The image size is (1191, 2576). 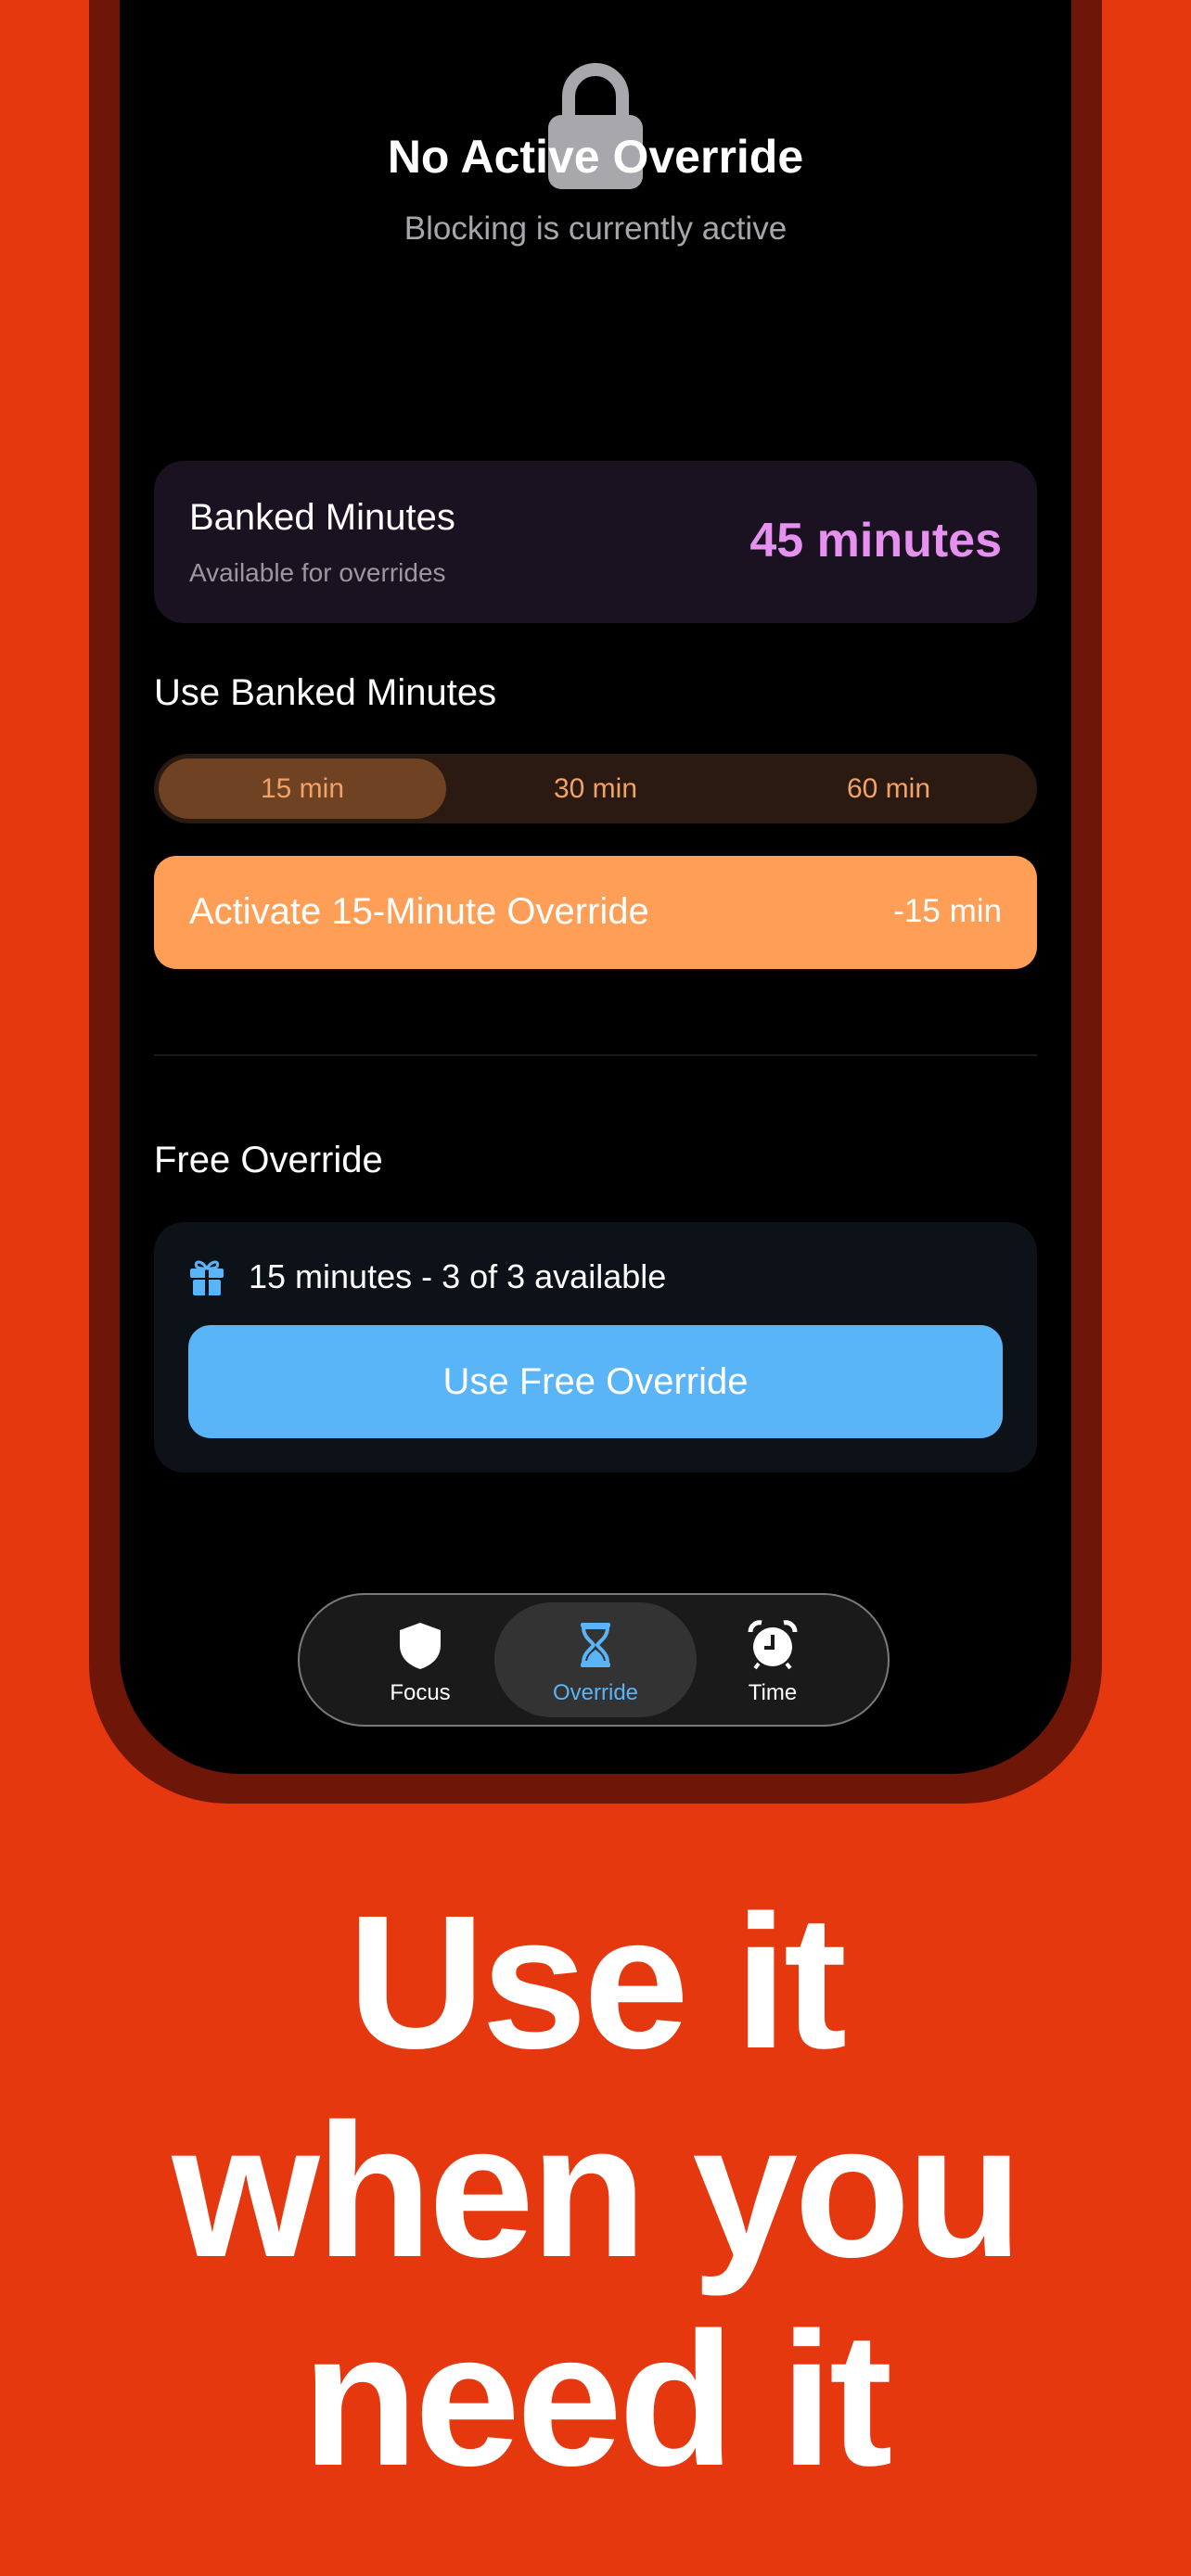 What do you see at coordinates (322, 518) in the screenshot?
I see `banked-minutes-title: Banked Minutes` at bounding box center [322, 518].